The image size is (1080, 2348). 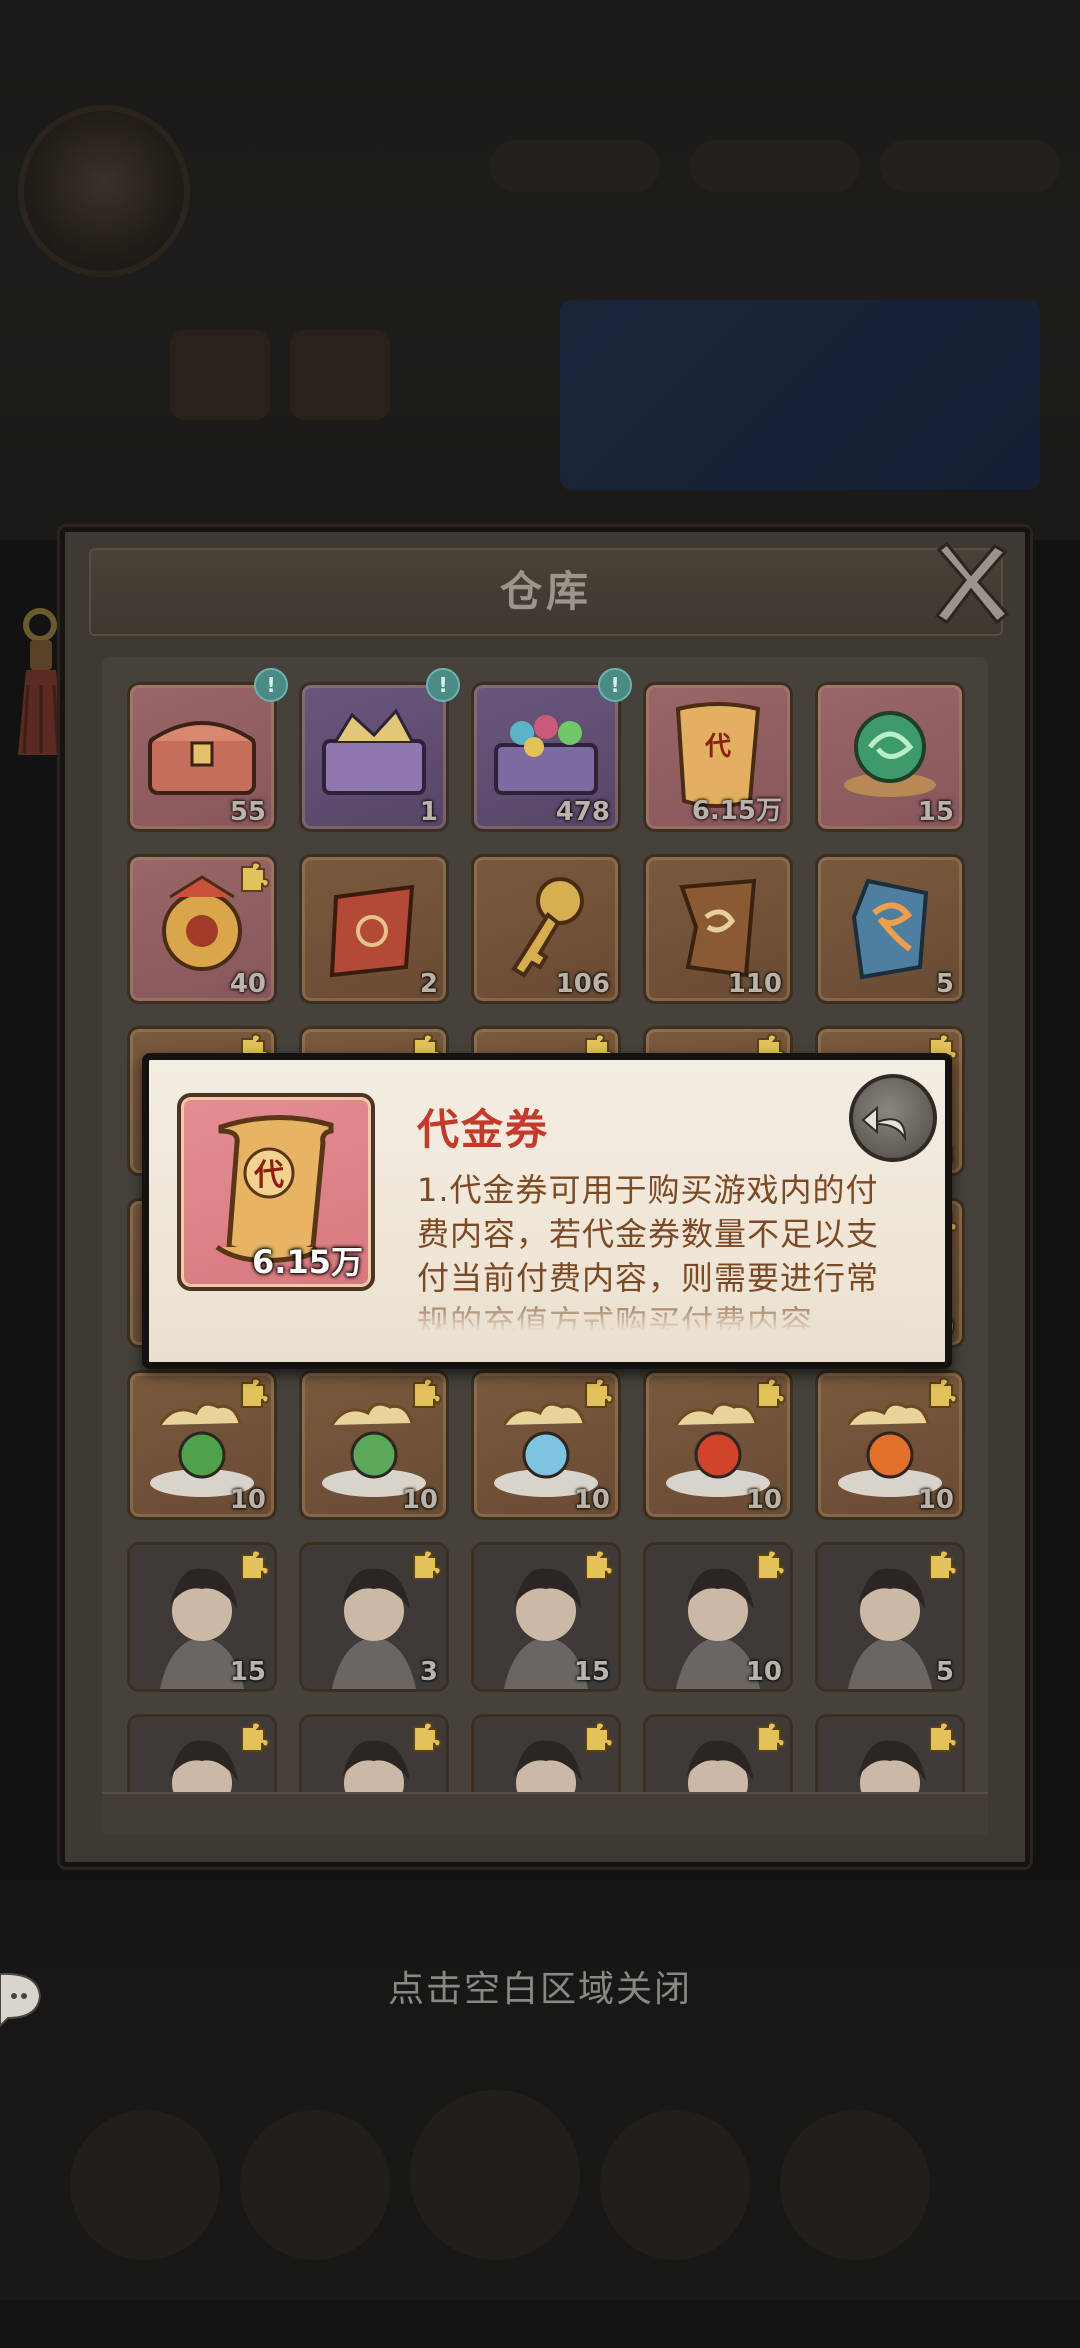 What do you see at coordinates (718, 929) in the screenshot?
I see `item-slot: 110` at bounding box center [718, 929].